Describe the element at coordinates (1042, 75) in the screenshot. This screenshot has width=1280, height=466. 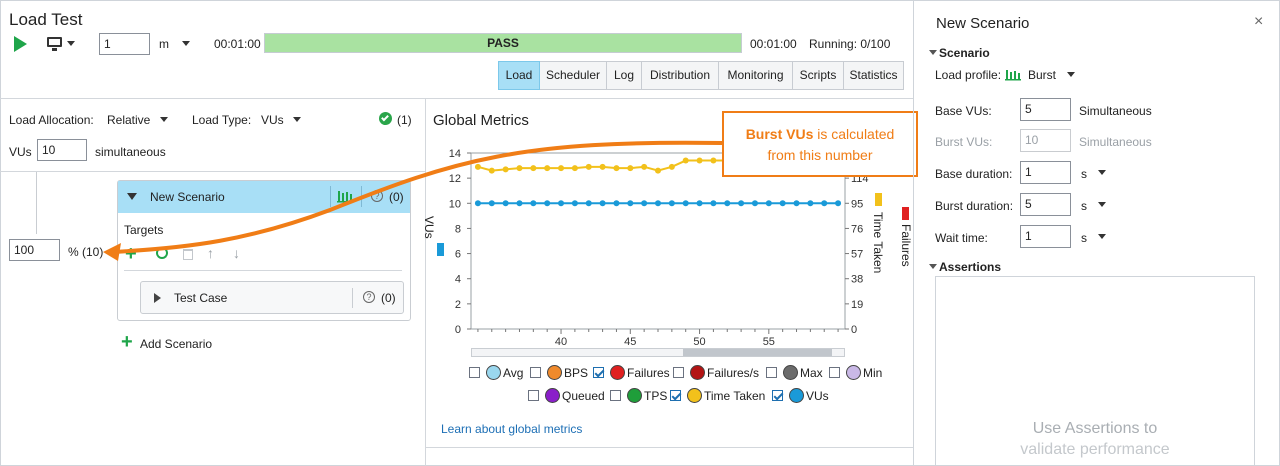
I see `load-profile-select: Burst` at that location.